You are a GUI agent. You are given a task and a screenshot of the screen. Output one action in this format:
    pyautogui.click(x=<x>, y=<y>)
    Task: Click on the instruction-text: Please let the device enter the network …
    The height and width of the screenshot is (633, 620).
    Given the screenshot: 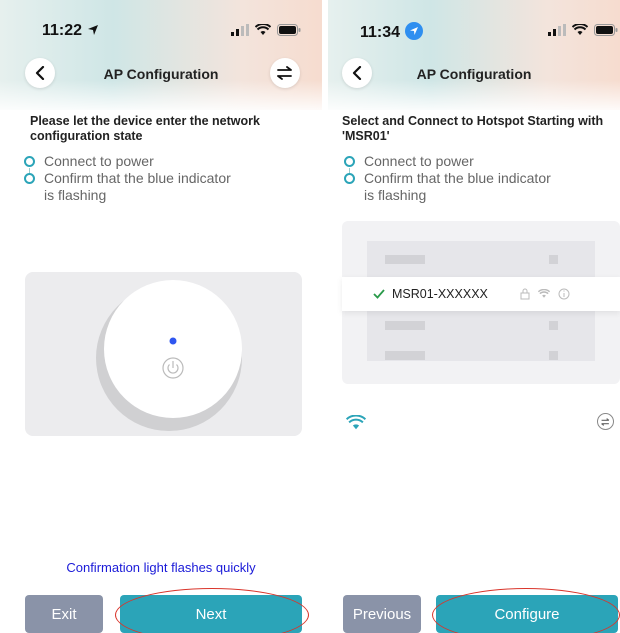 What is the action you would take?
    pyautogui.click(x=145, y=128)
    